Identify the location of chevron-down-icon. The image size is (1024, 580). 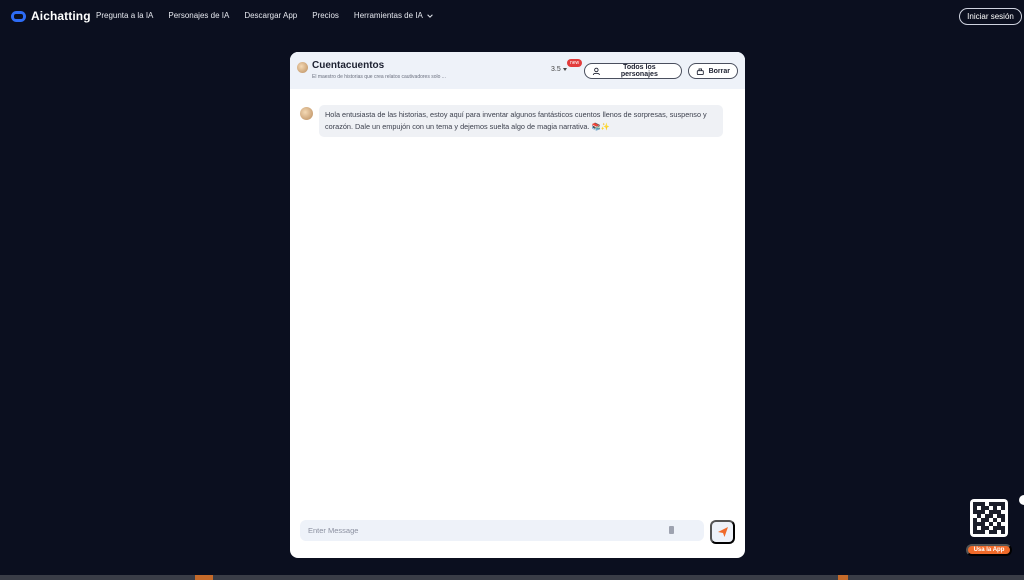
(430, 15).